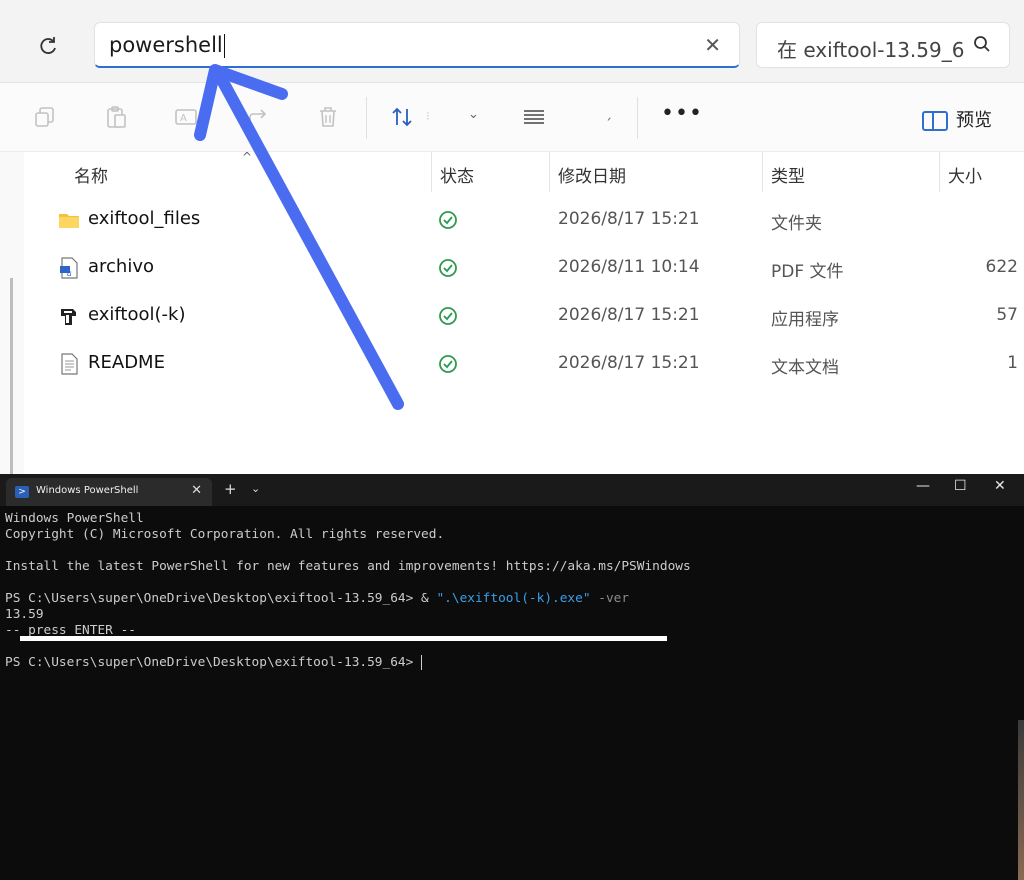 The width and height of the screenshot is (1024, 880). Describe the element at coordinates (1007, 315) in the screenshot. I see `file-size: 57` at that location.